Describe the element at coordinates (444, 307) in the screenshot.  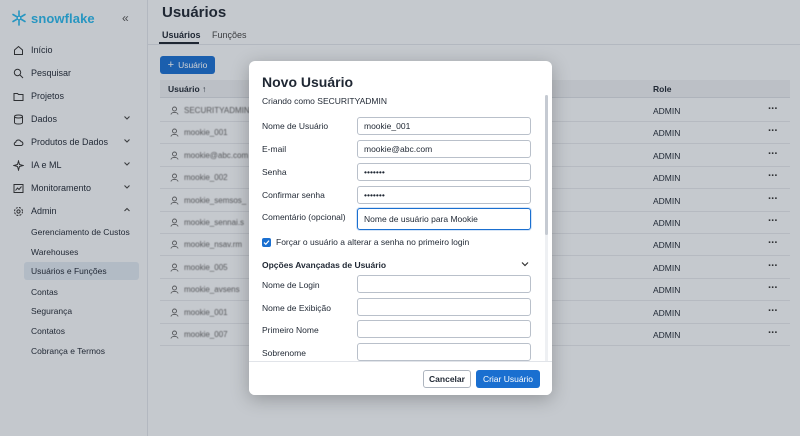
I see `display-name-input` at that location.